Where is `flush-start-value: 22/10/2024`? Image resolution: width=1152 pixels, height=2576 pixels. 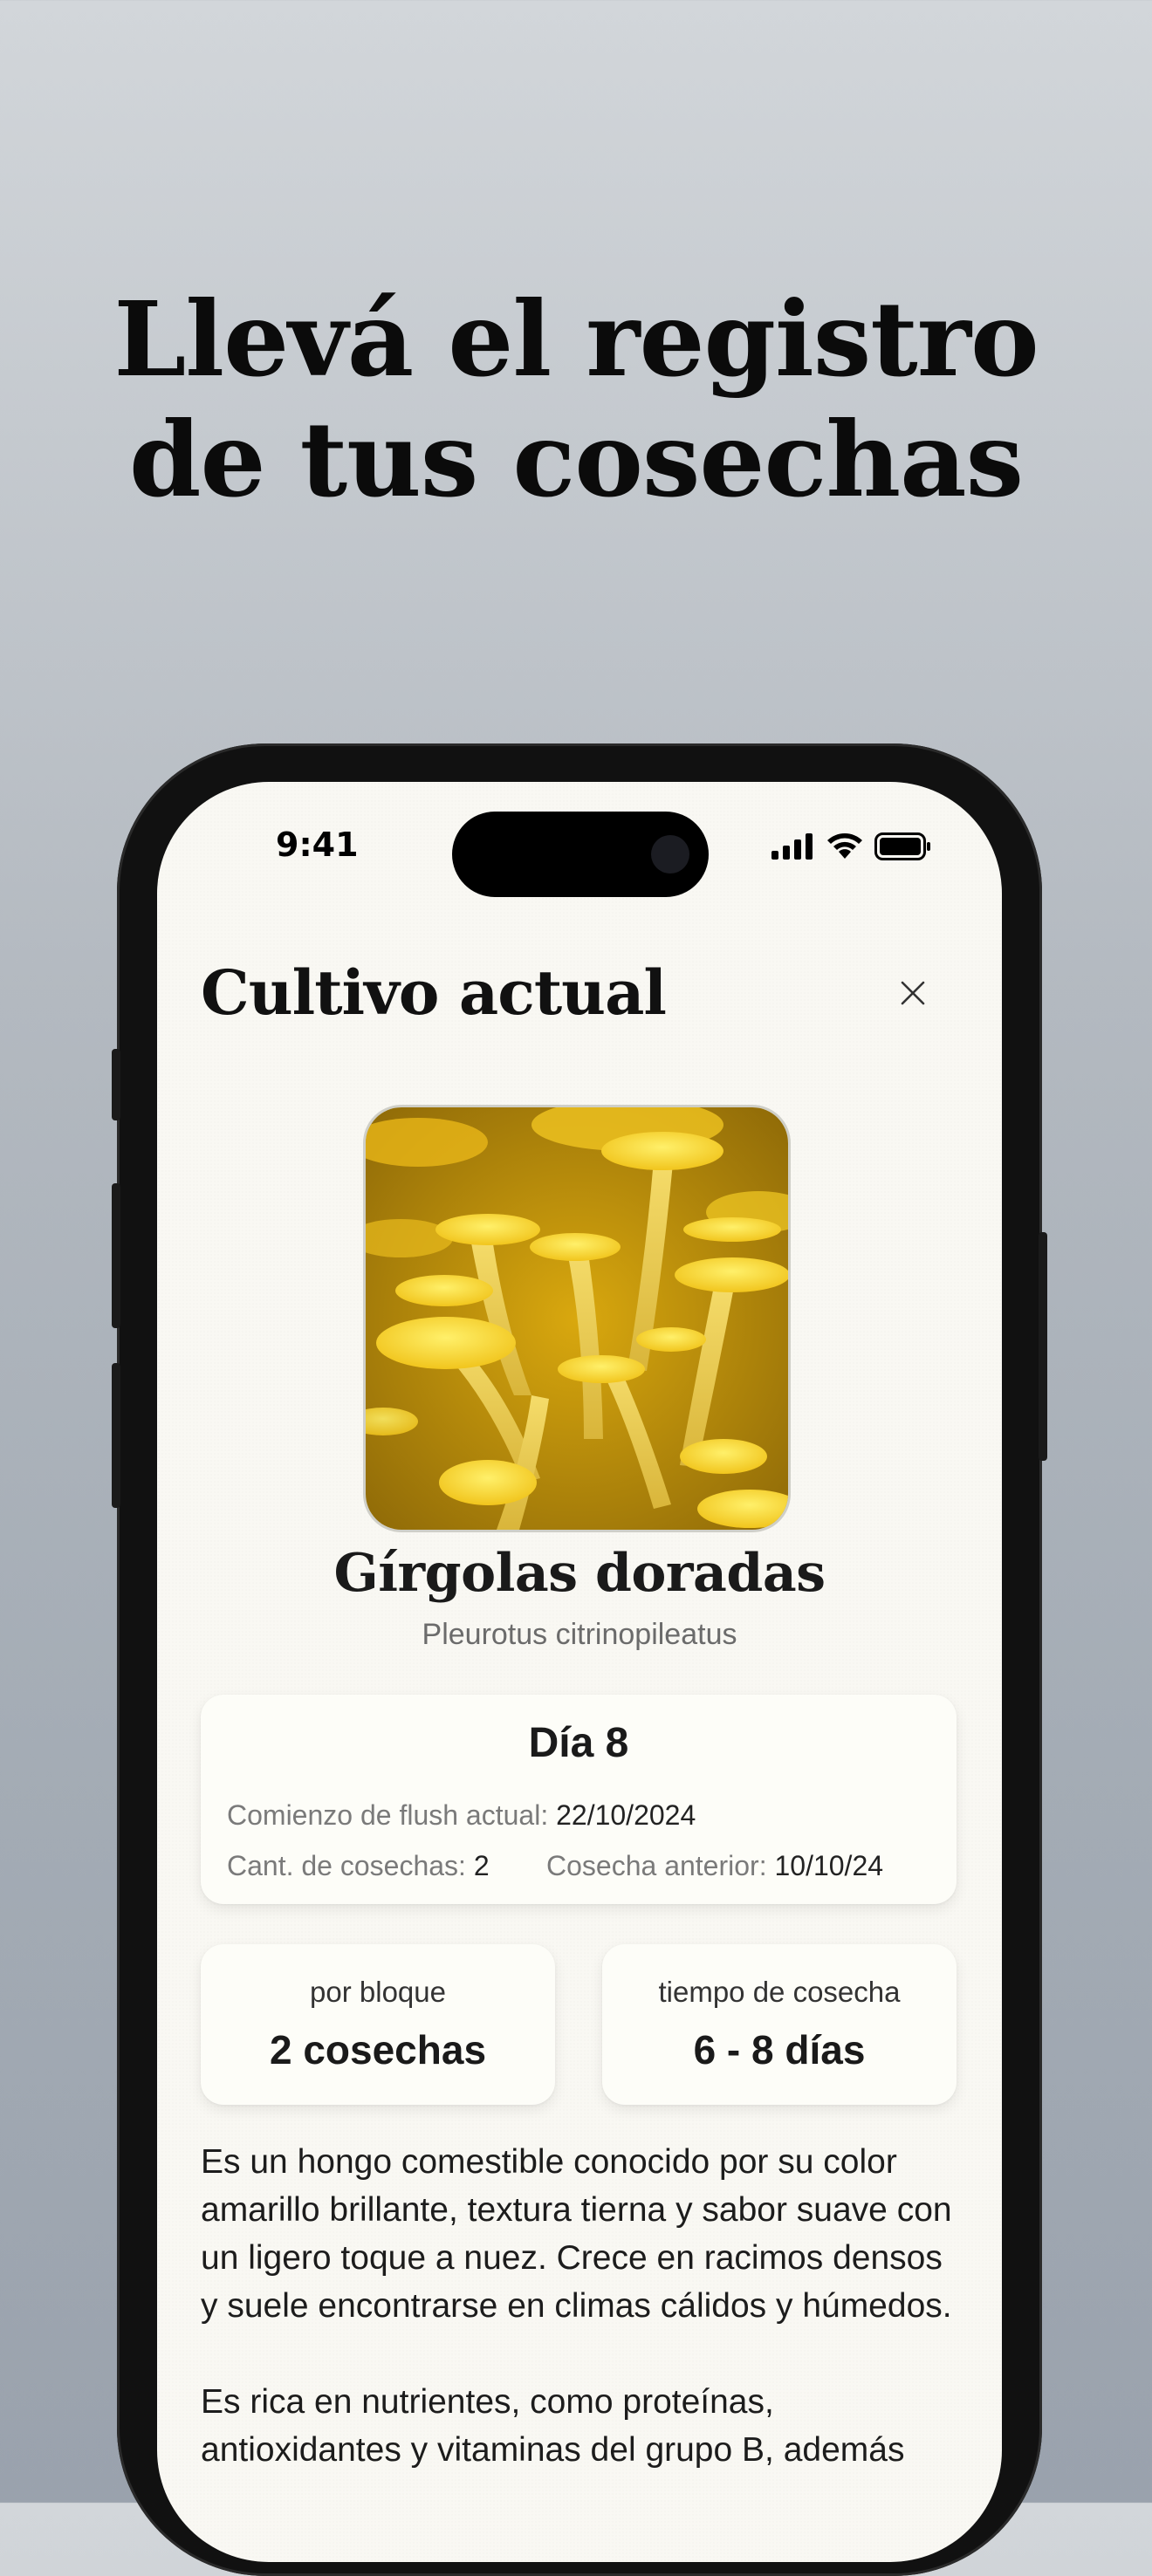
flush-start-value: 22/10/2024 is located at coordinates (626, 1815).